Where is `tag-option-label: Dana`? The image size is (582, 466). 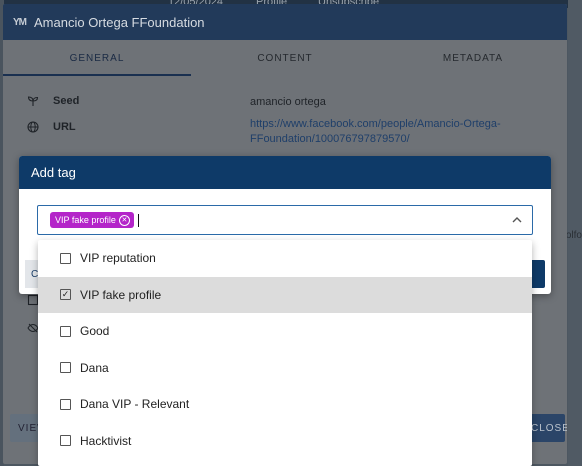
tag-option-label: Dana is located at coordinates (94, 367).